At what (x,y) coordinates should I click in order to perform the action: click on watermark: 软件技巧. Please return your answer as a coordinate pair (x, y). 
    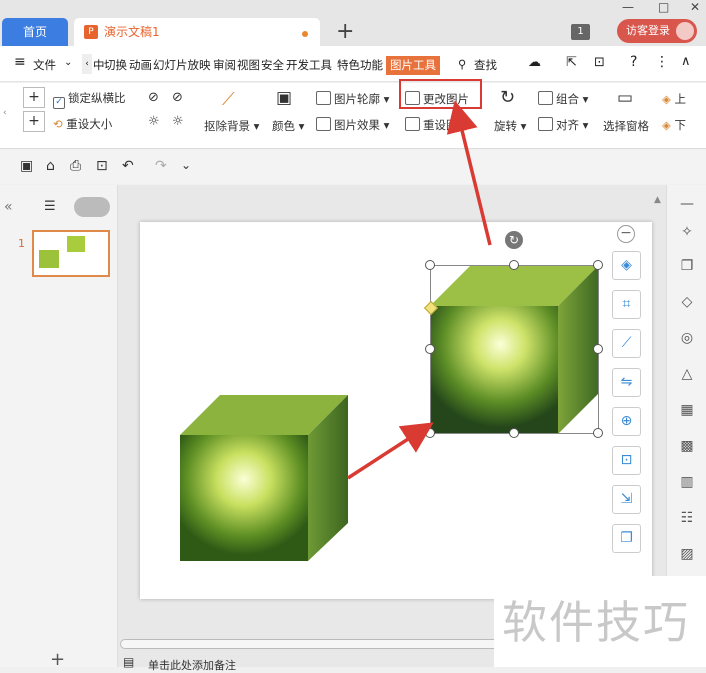
    Looking at the image, I should click on (600, 621).